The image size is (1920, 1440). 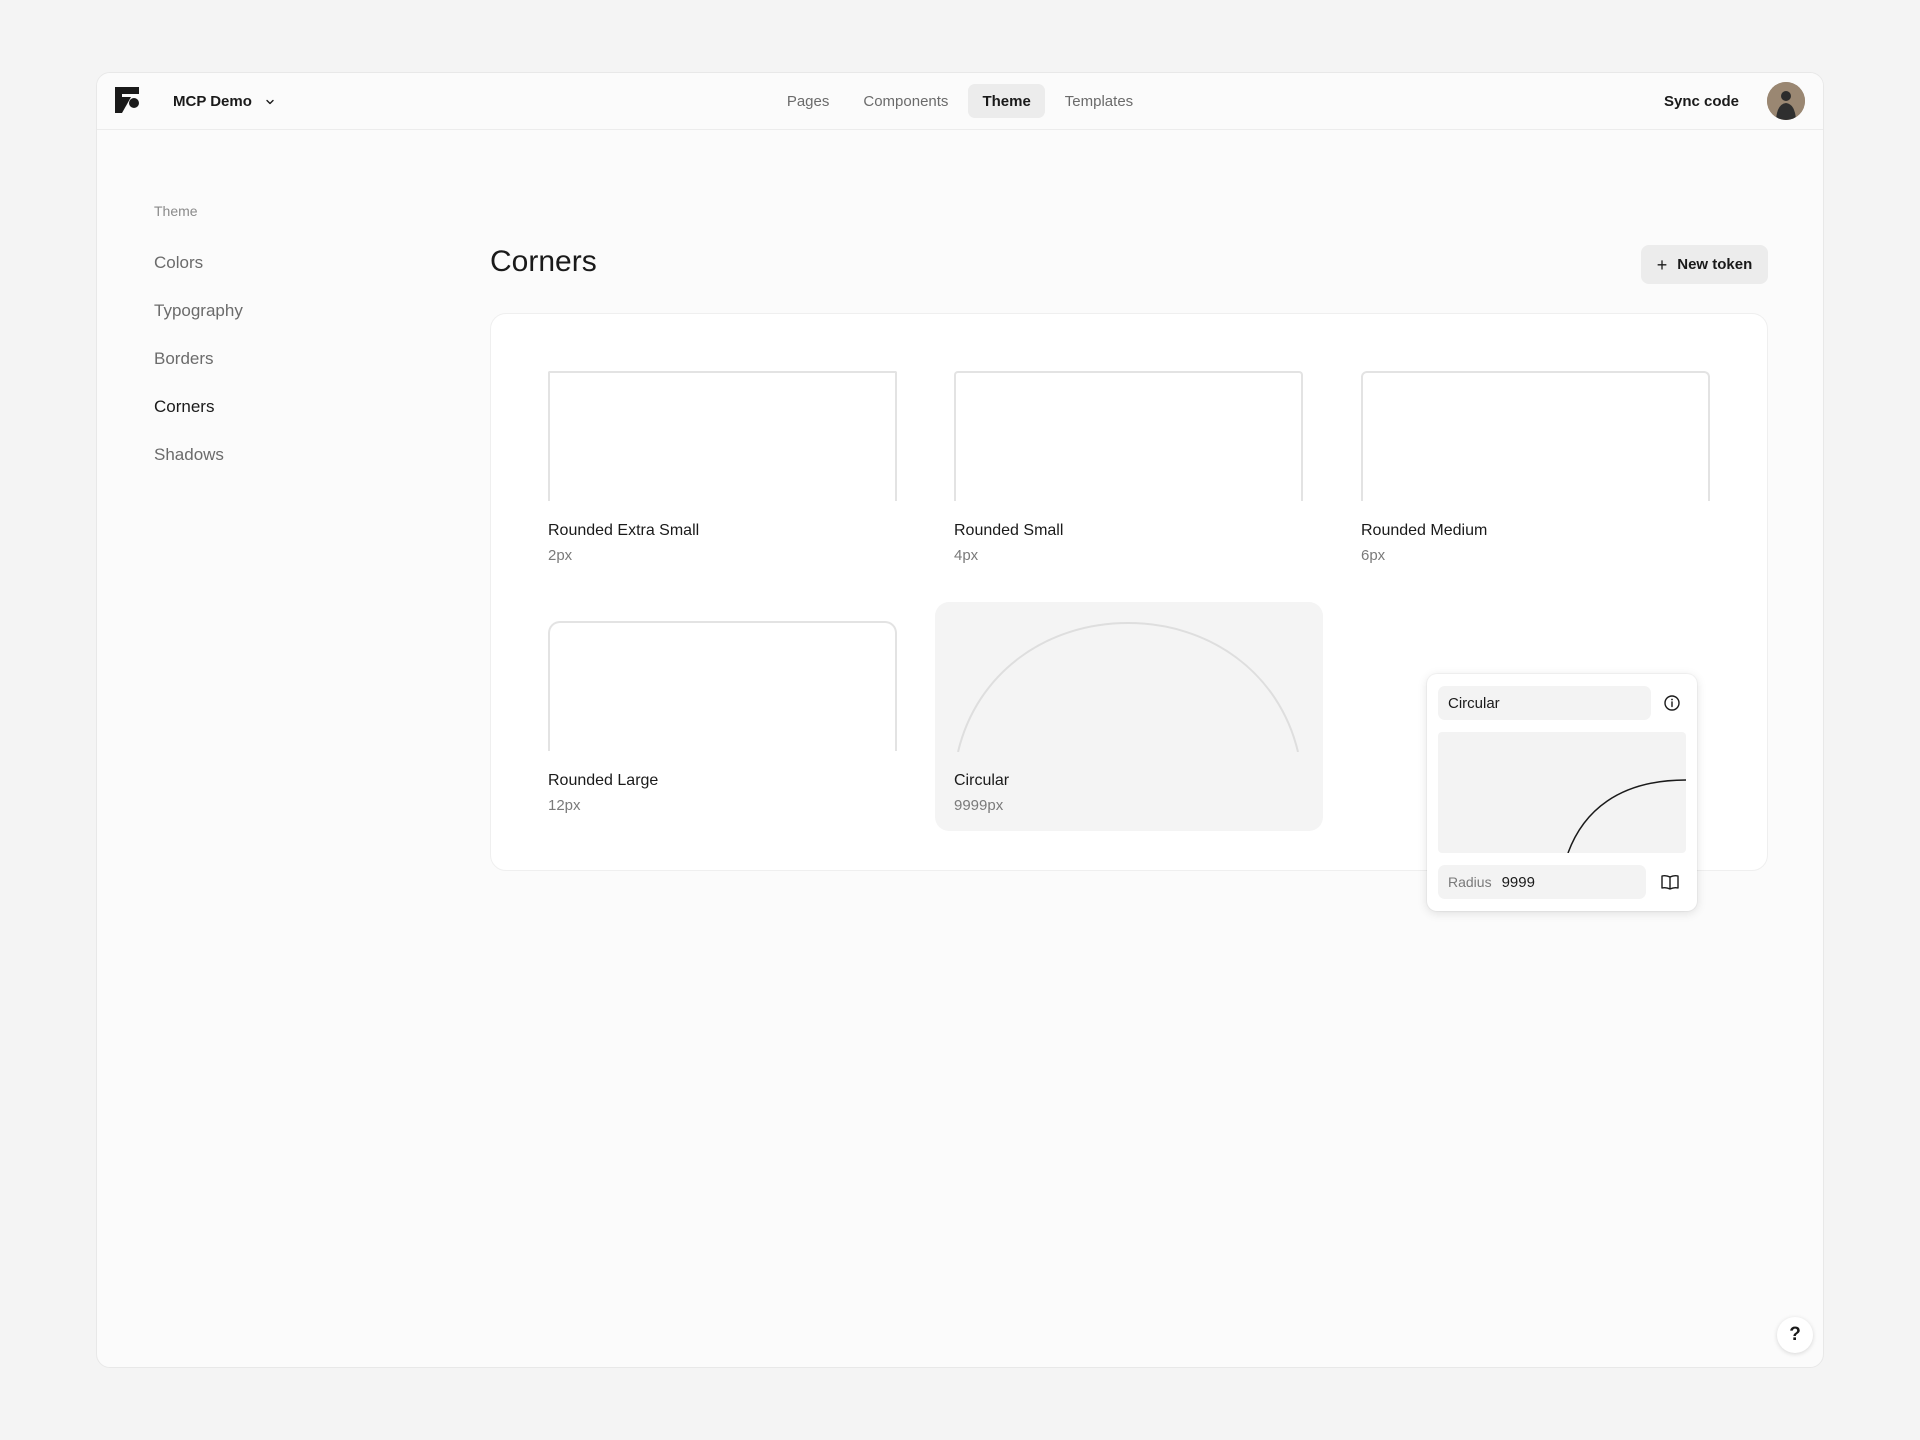 I want to click on token-name: Rounded Extra Small, so click(x=624, y=530).